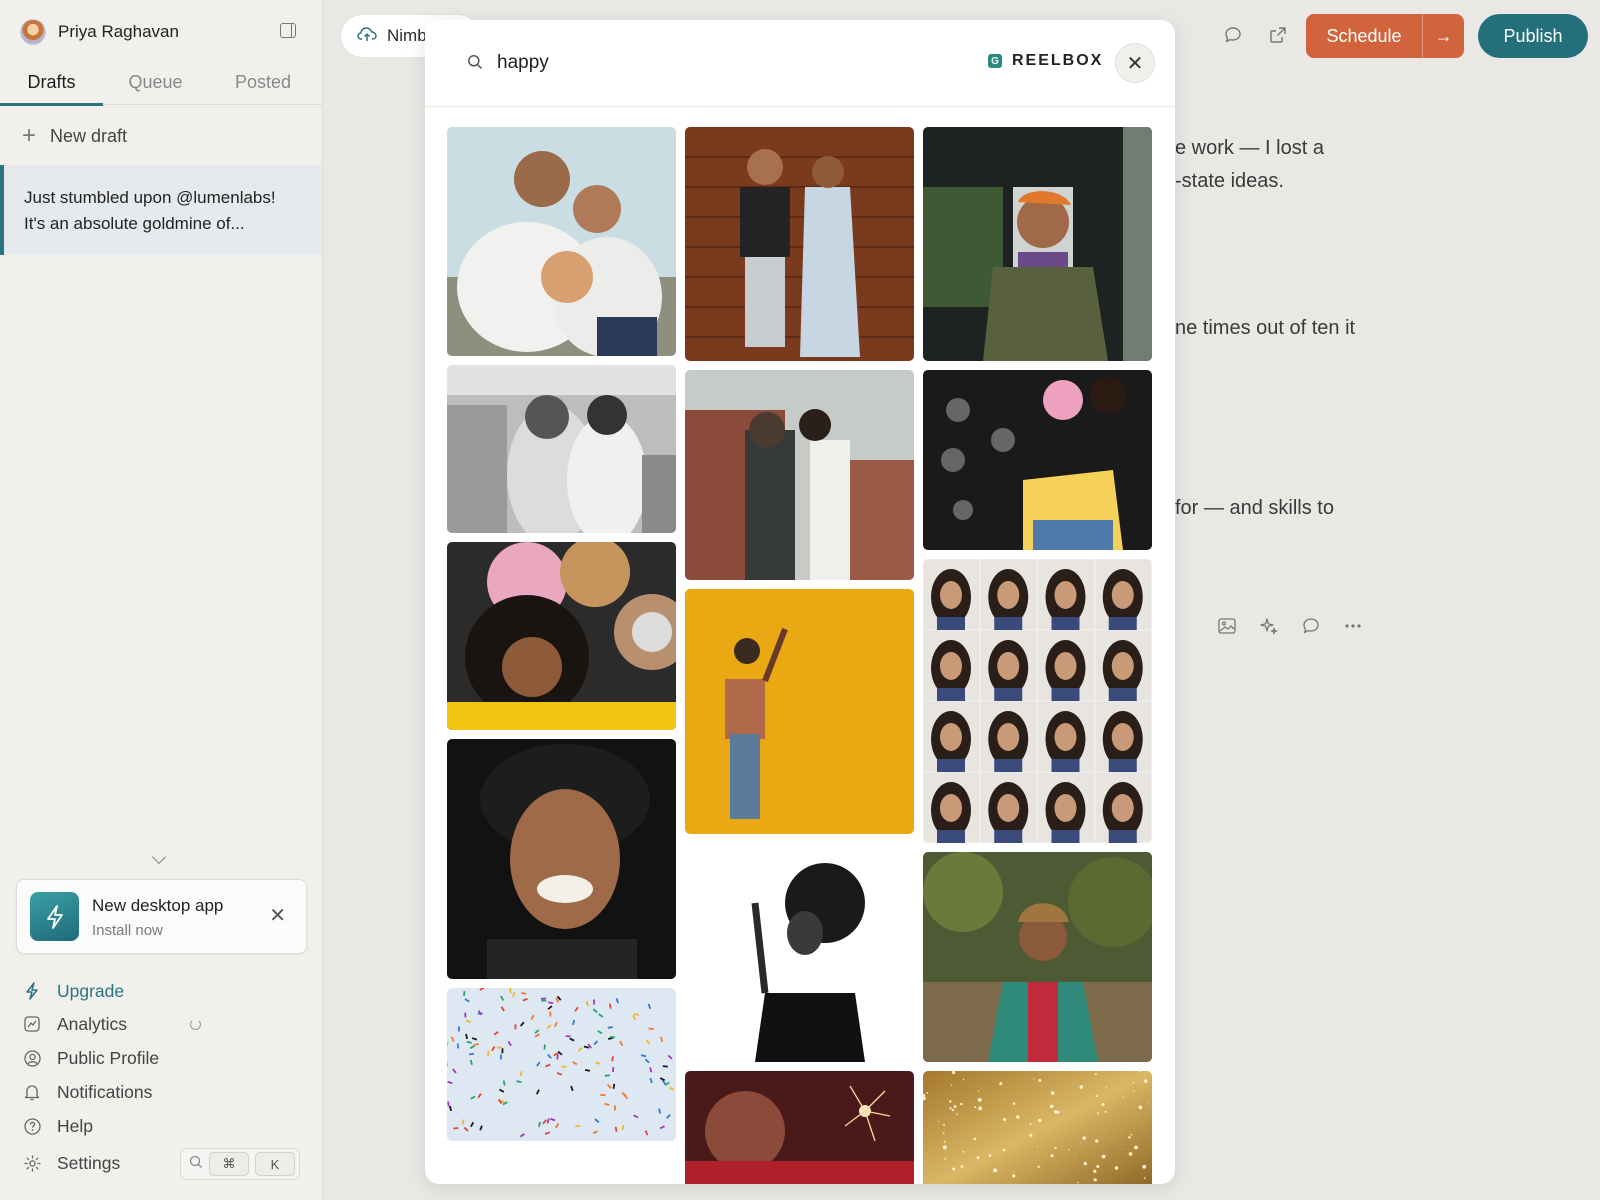 The width and height of the screenshot is (1600, 1200). I want to click on schedule-label: Schedule, so click(1364, 35).